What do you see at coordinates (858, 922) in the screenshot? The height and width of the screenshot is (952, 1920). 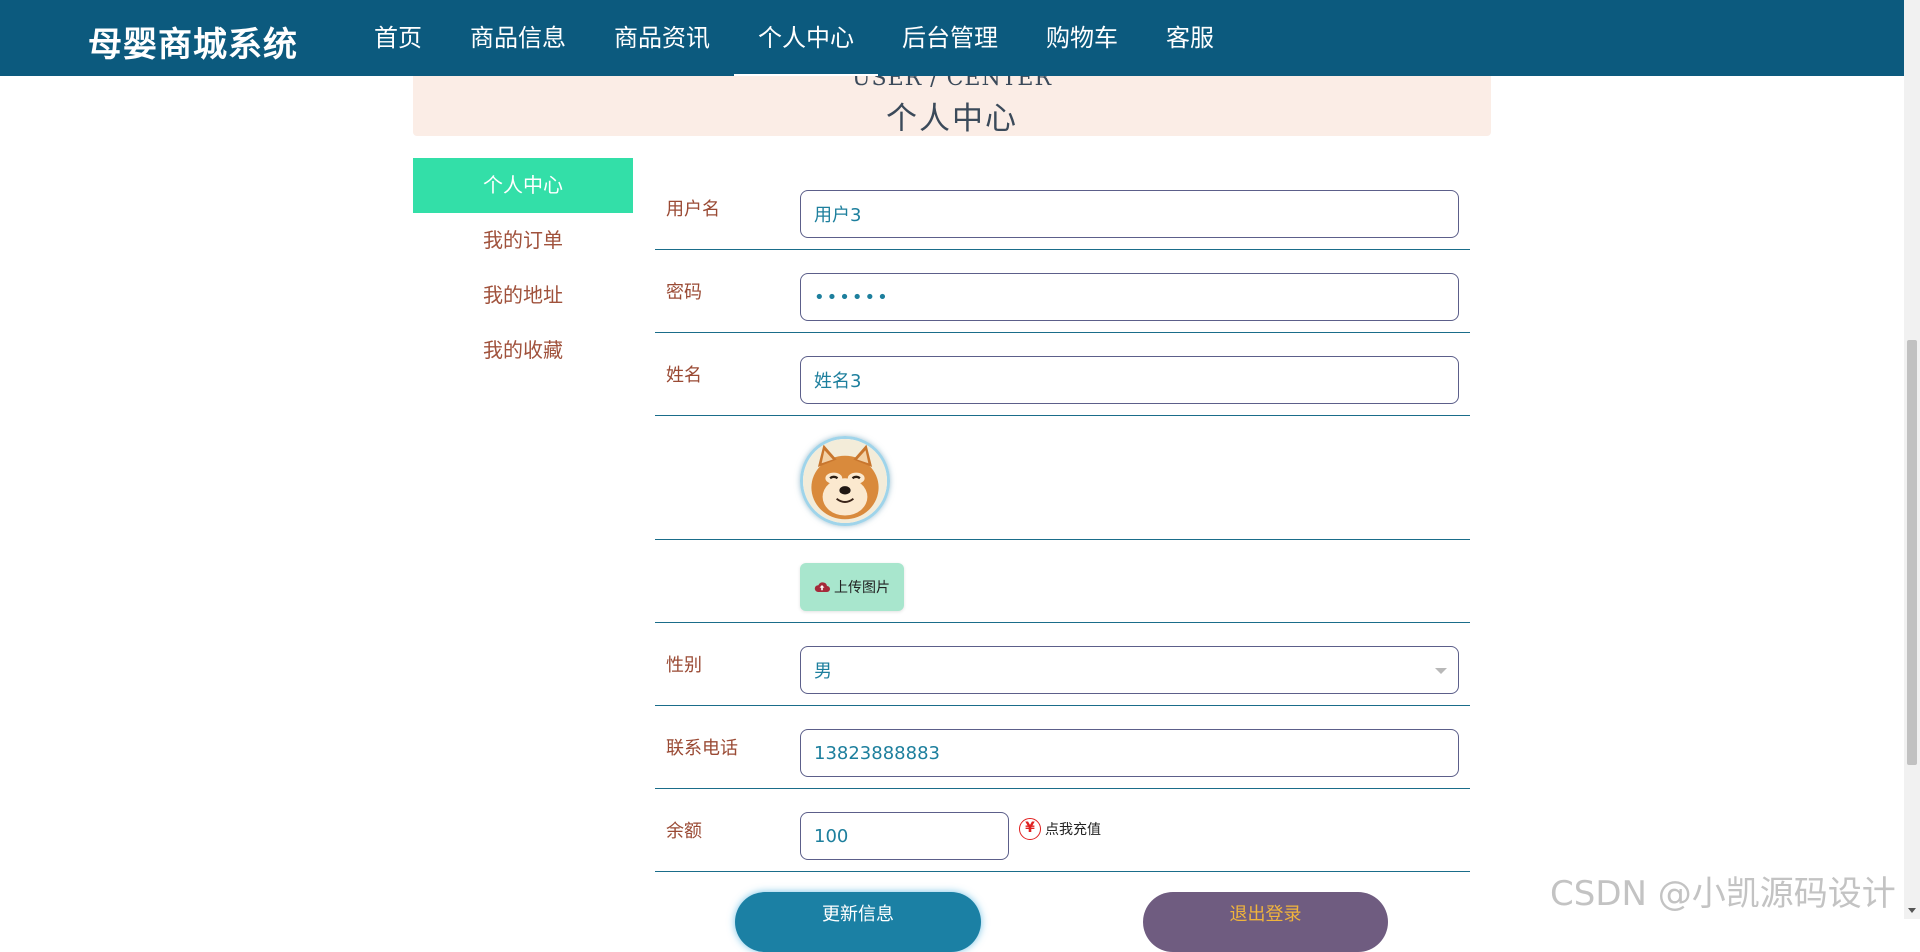 I see `update-info-button: 更新信息` at bounding box center [858, 922].